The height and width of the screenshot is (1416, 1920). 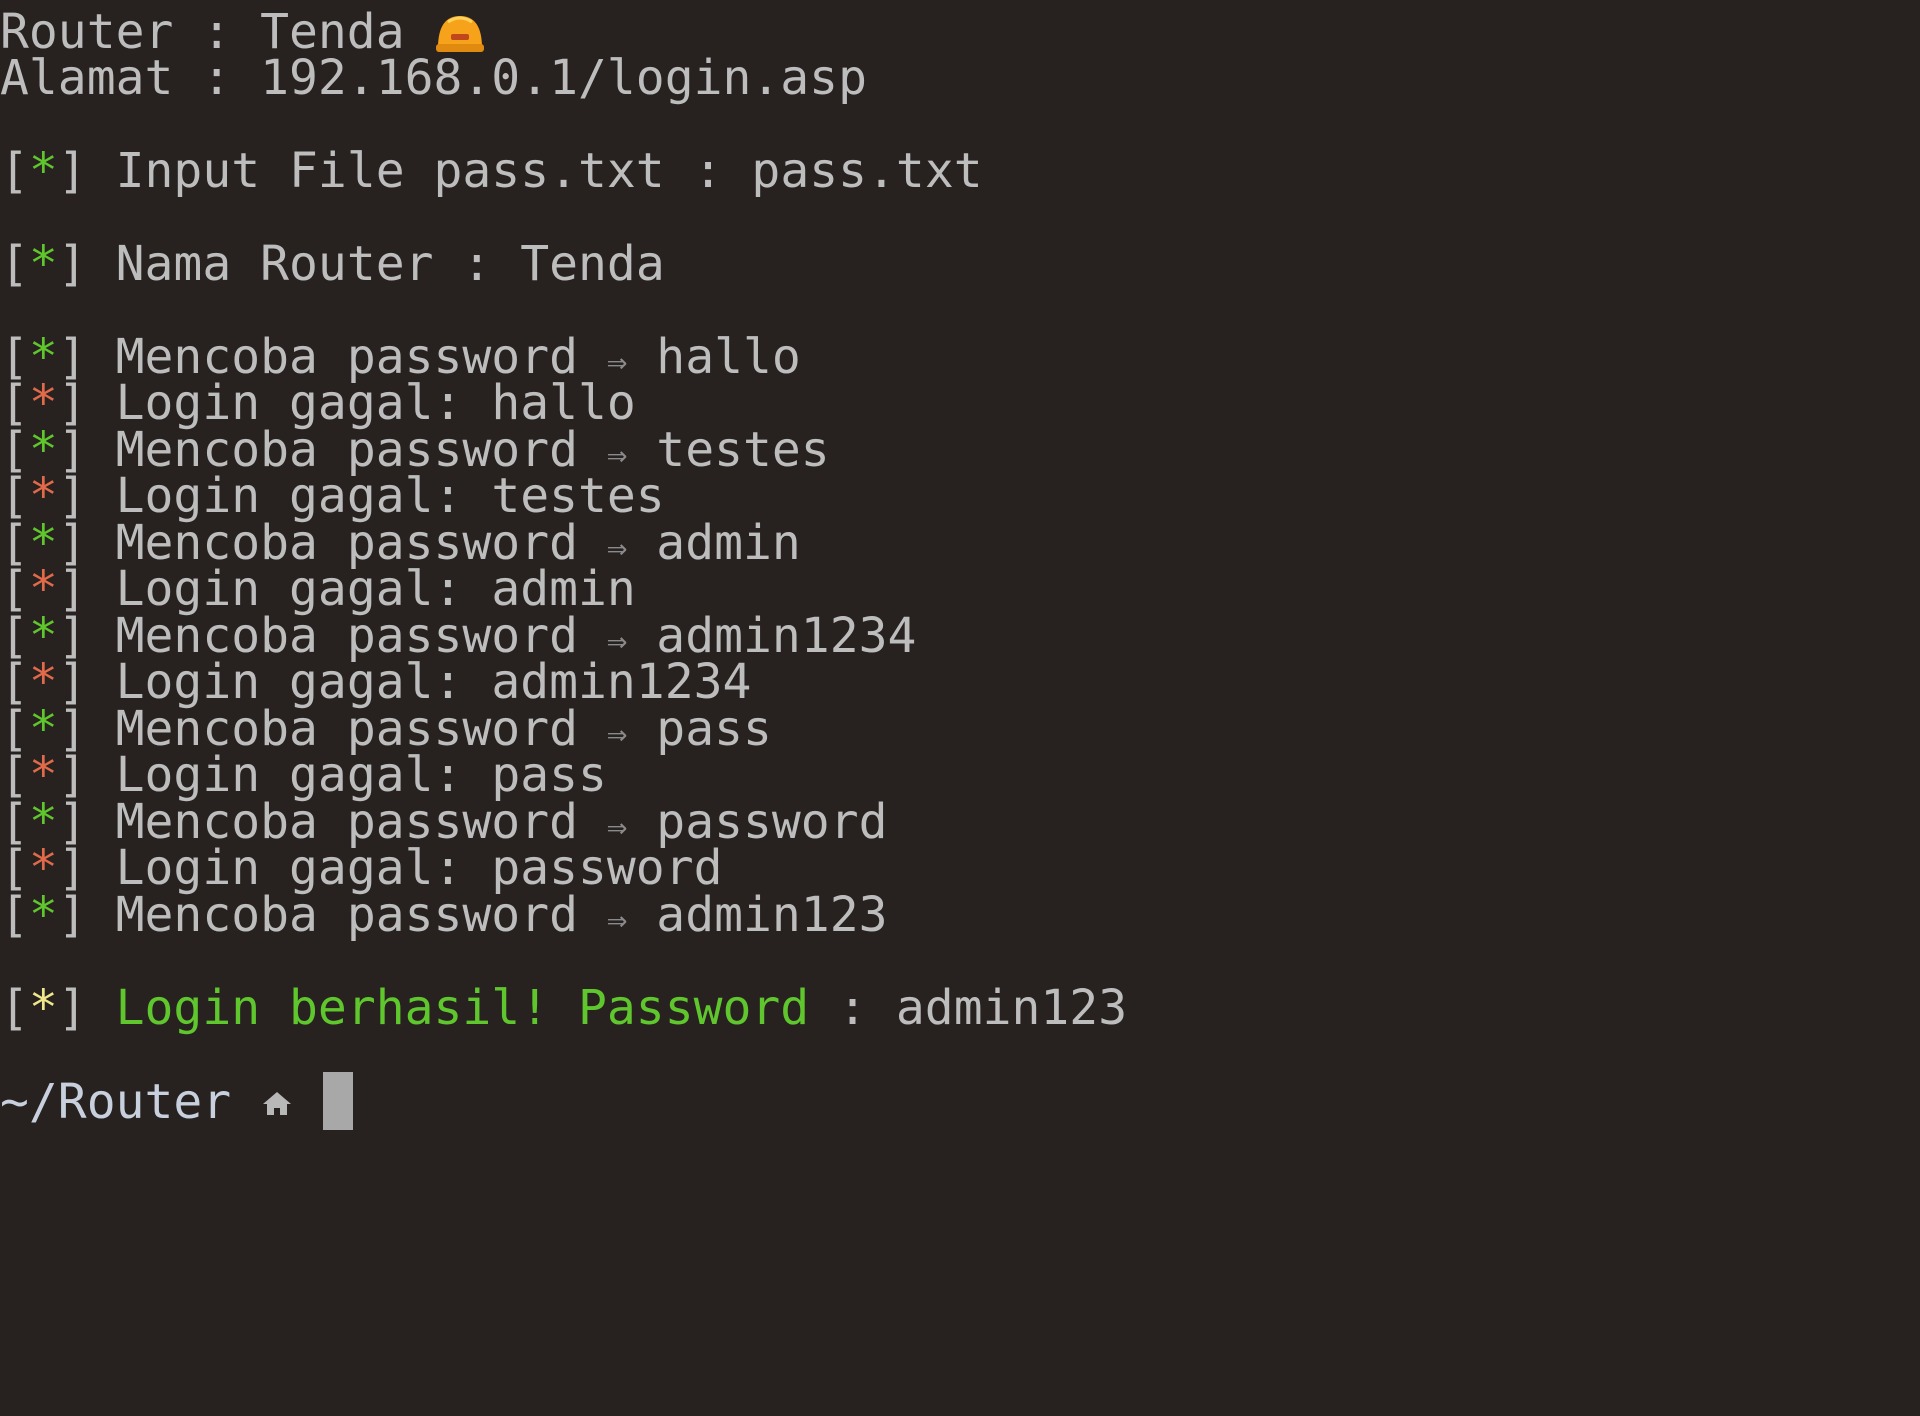 I want to click on terminal-cursor, so click(x=338, y=1101).